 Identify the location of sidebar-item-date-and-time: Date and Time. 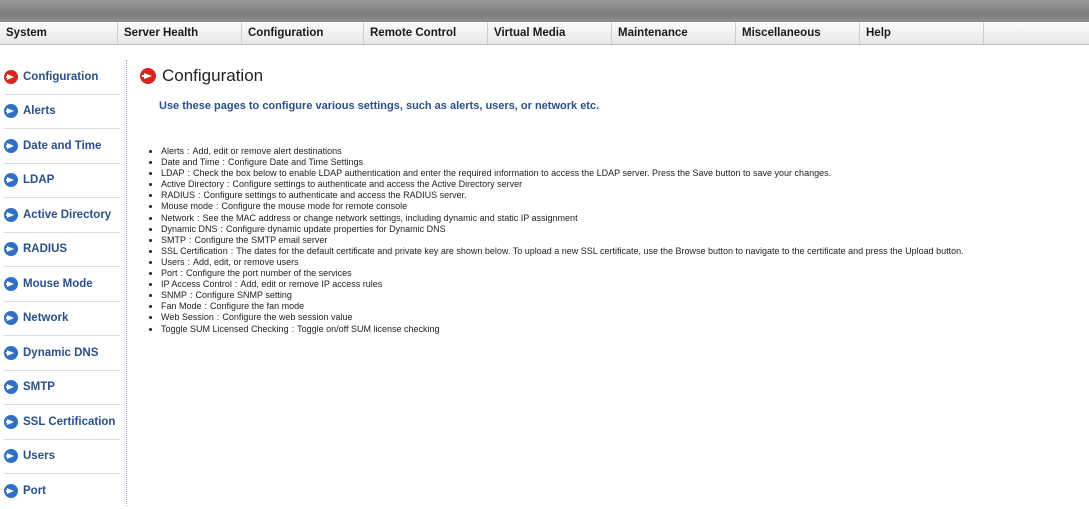
(62, 146).